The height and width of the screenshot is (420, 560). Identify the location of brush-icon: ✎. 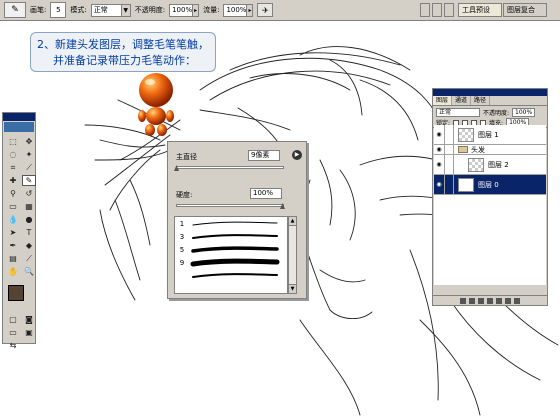
(15, 10).